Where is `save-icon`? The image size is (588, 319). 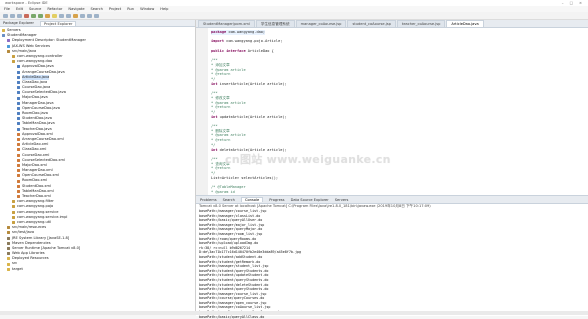
save-icon is located at coordinates (12, 15).